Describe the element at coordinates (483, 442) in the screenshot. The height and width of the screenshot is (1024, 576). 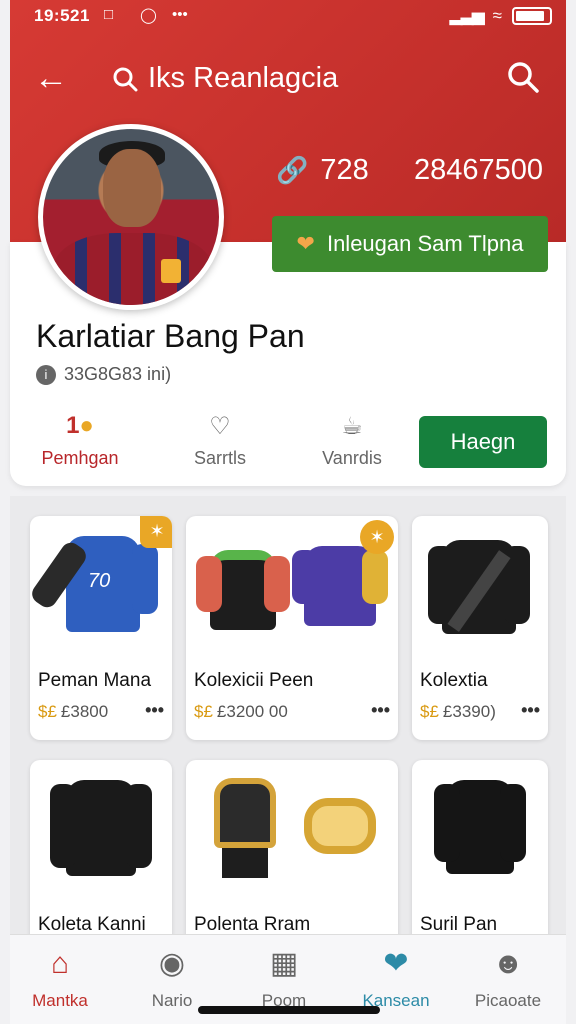
I see `primary-action-button: Haegn` at that location.